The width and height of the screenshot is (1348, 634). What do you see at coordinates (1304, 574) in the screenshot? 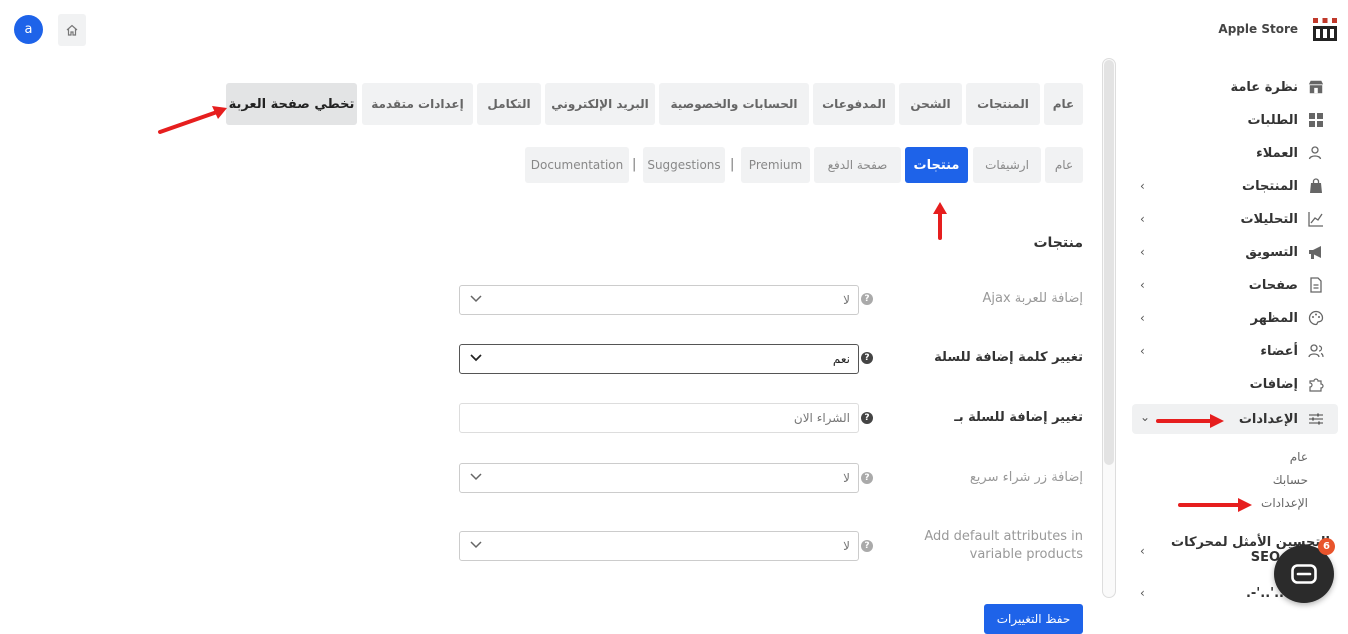
I see `chat-icon` at bounding box center [1304, 574].